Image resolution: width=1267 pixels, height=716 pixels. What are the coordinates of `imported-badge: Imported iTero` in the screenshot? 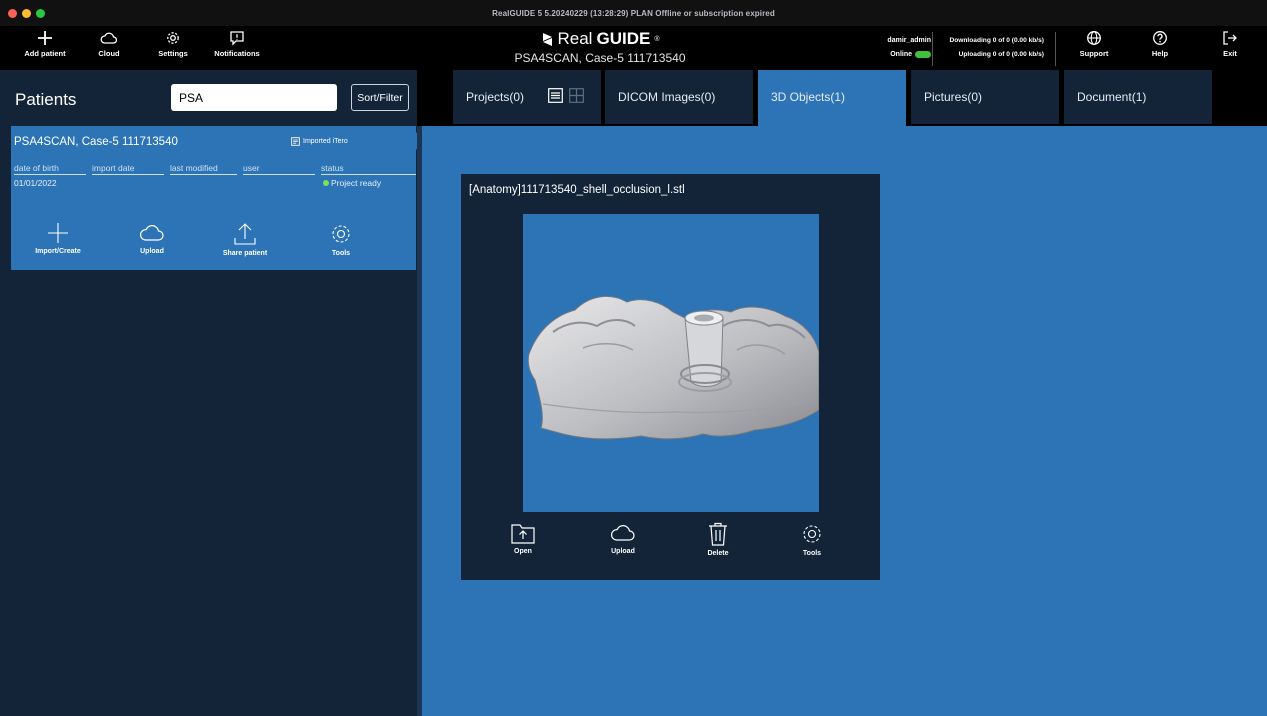 It's located at (319, 141).